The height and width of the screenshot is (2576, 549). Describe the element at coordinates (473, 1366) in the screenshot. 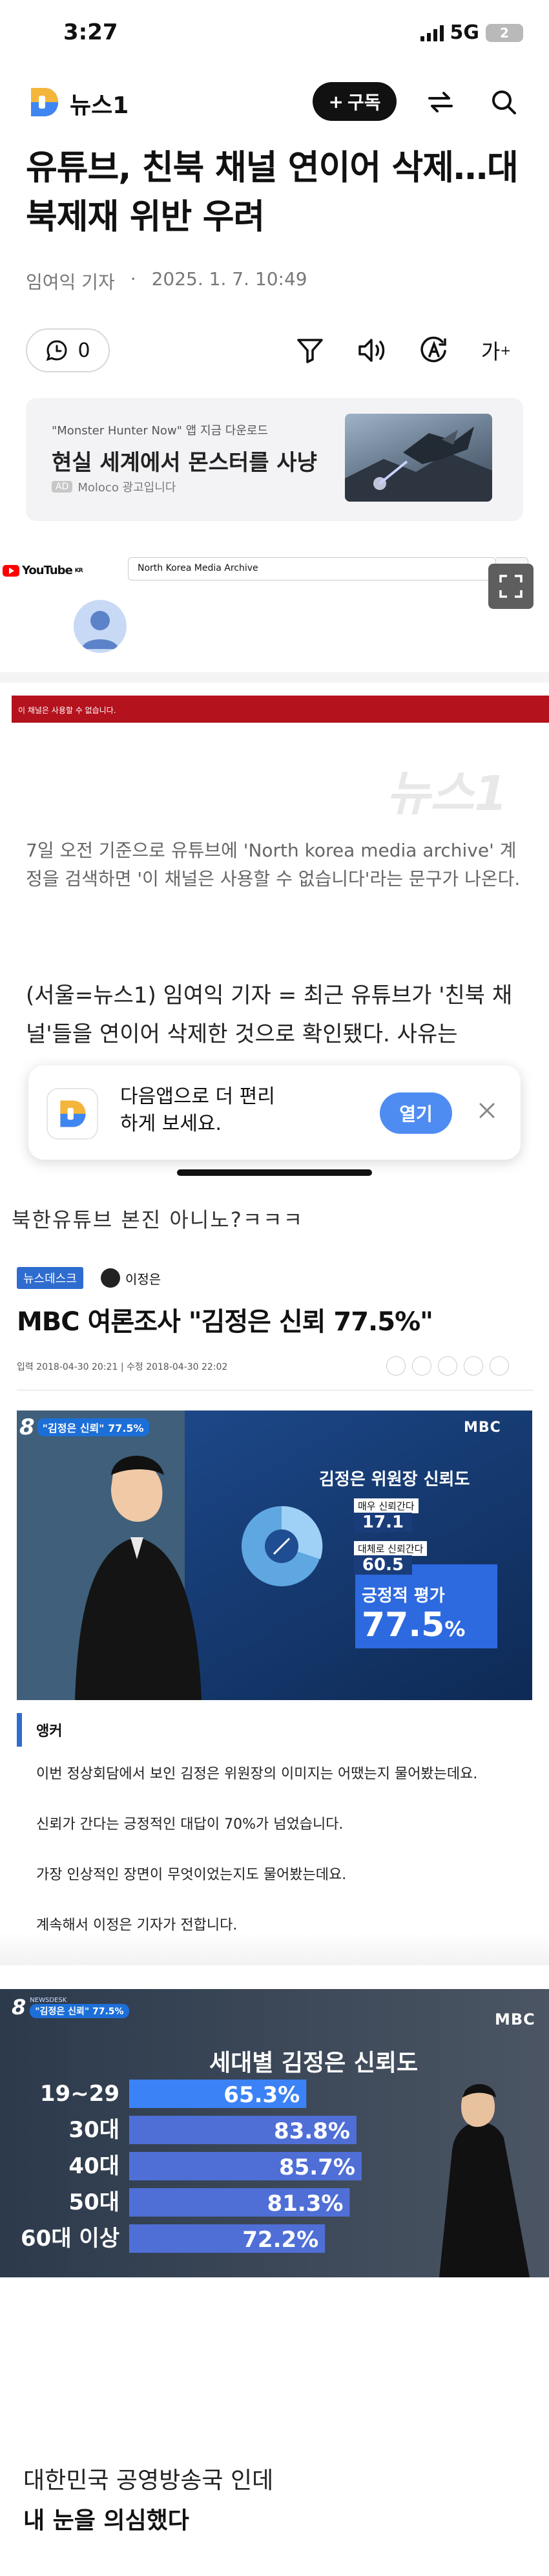

I see `mbc-link-icon` at that location.